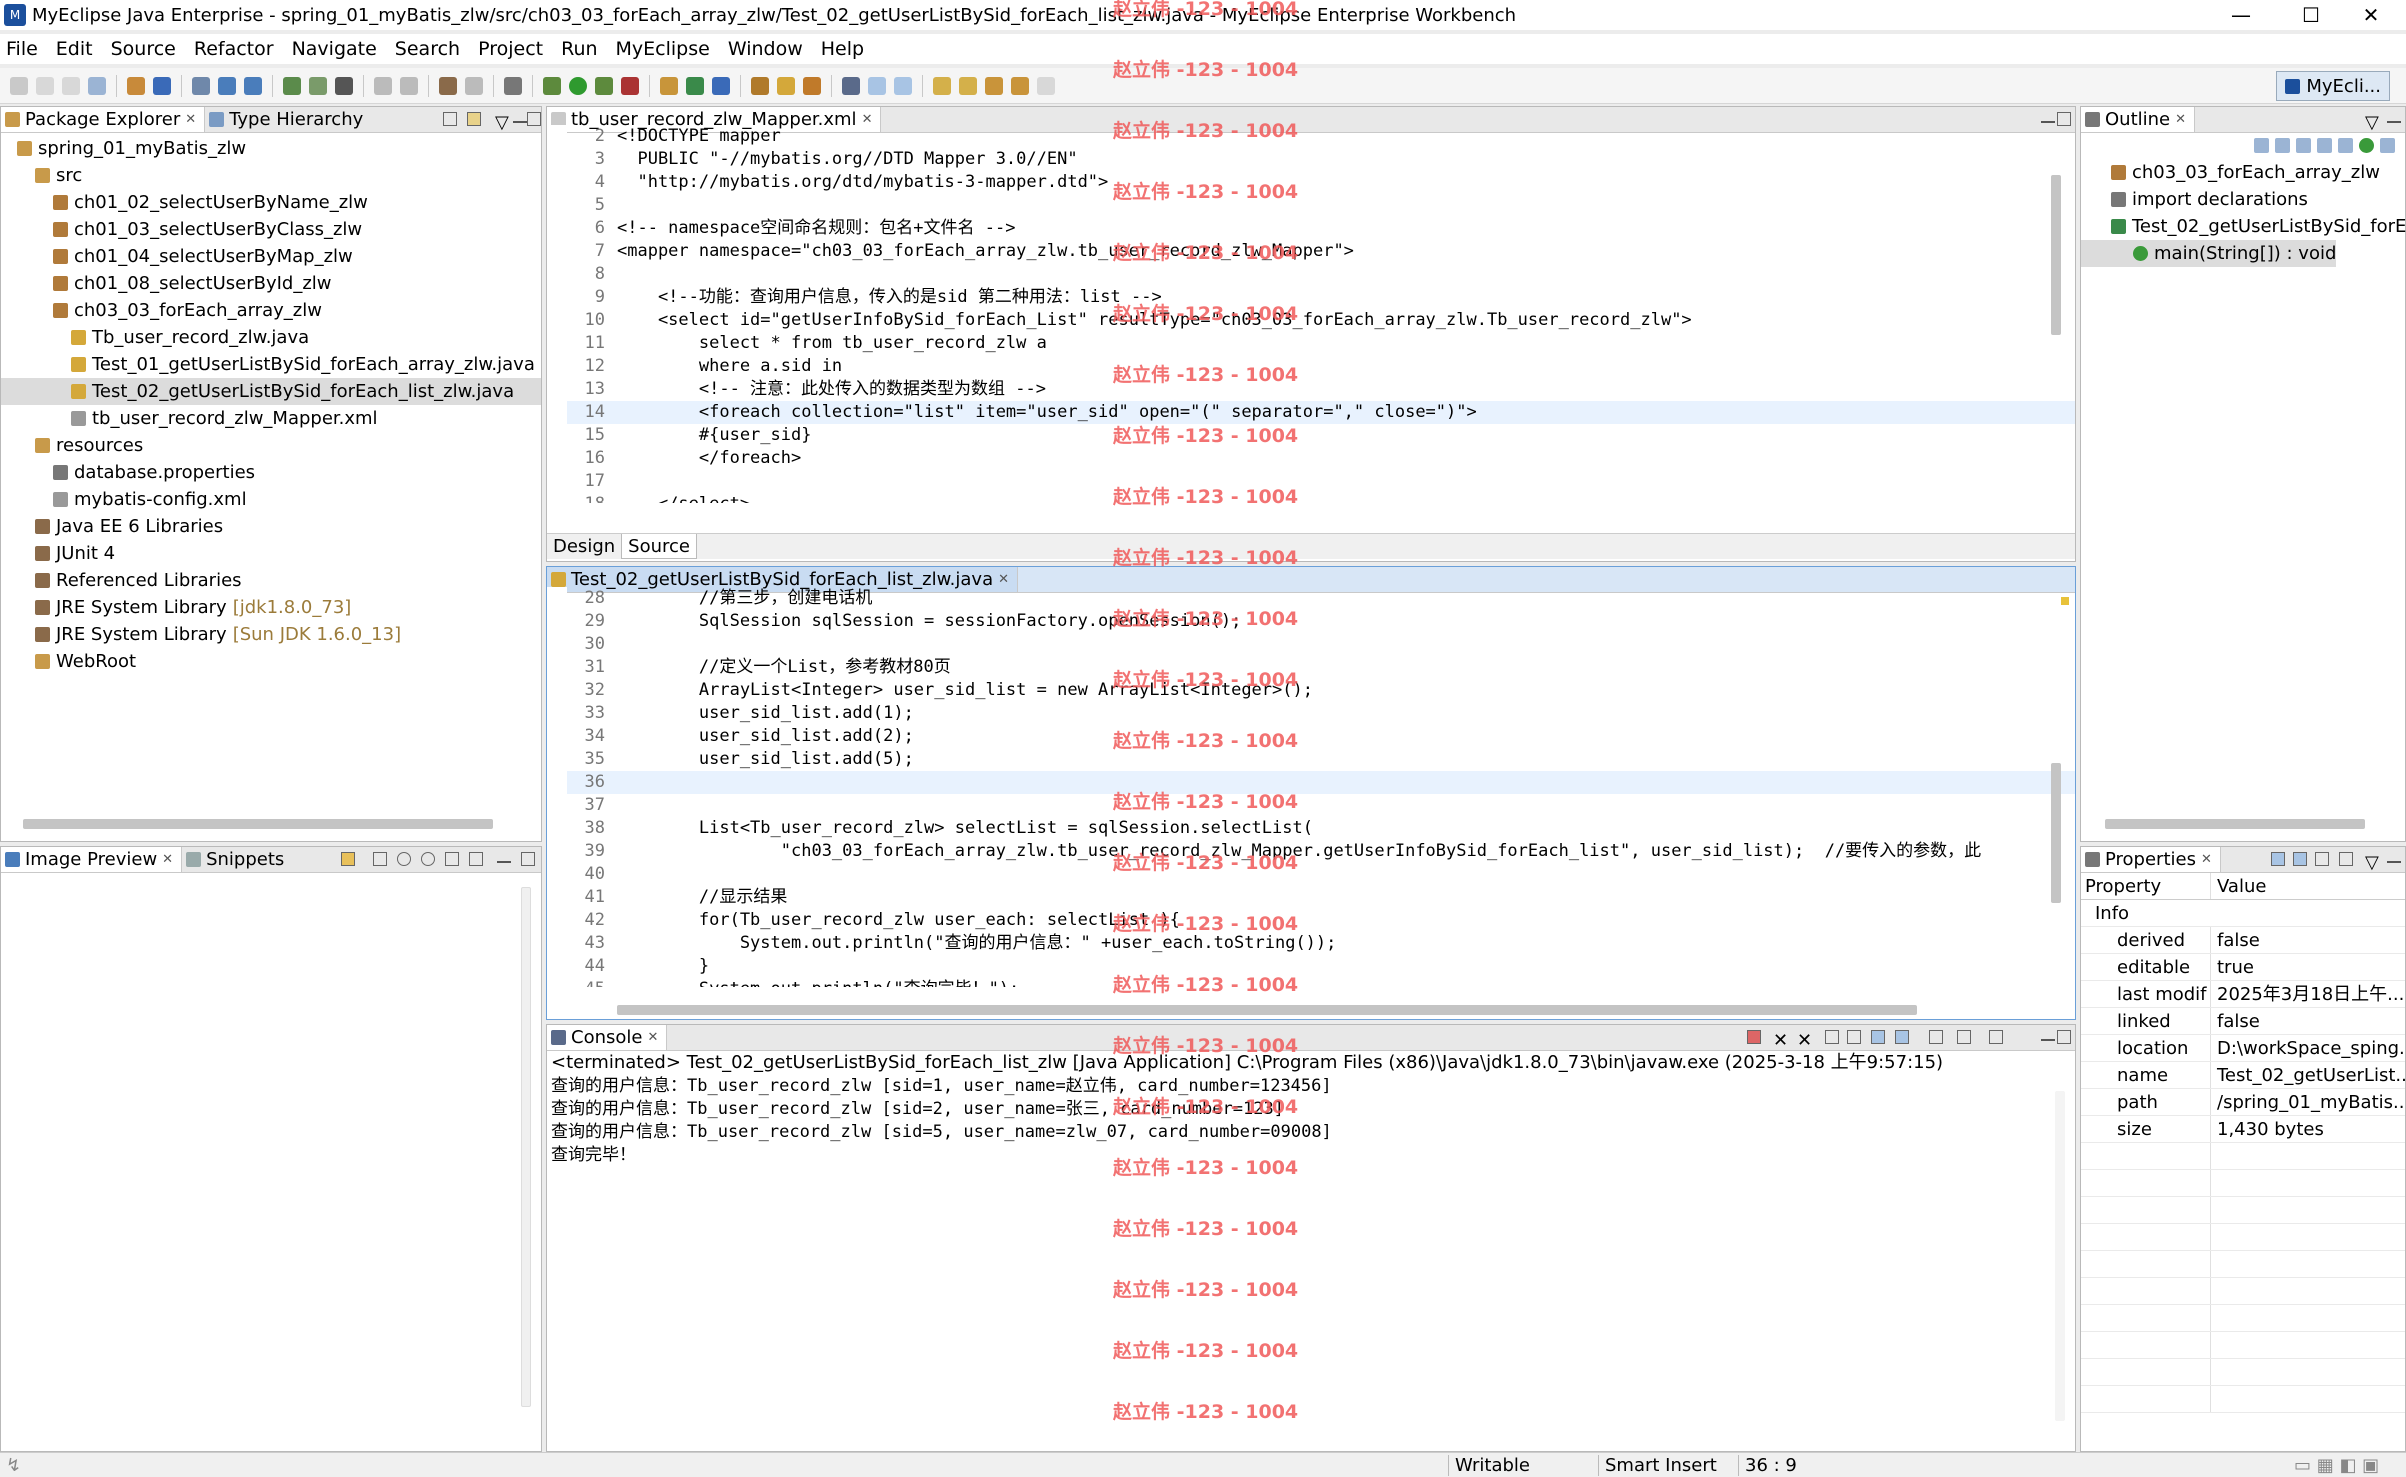  I want to click on pin-console-icon, so click(1936, 1037).